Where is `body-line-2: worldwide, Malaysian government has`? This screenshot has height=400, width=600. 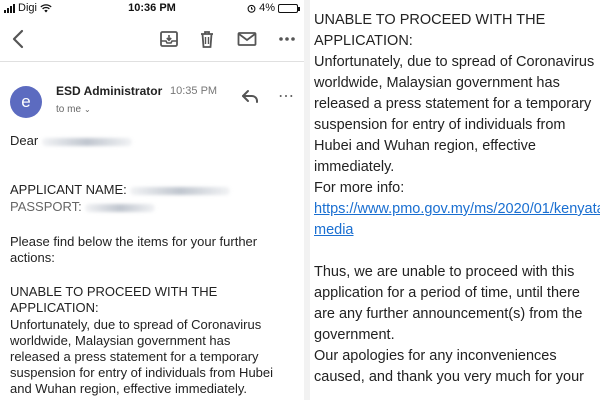 body-line-2: worldwide, Malaysian government has is located at coordinates (120, 340).